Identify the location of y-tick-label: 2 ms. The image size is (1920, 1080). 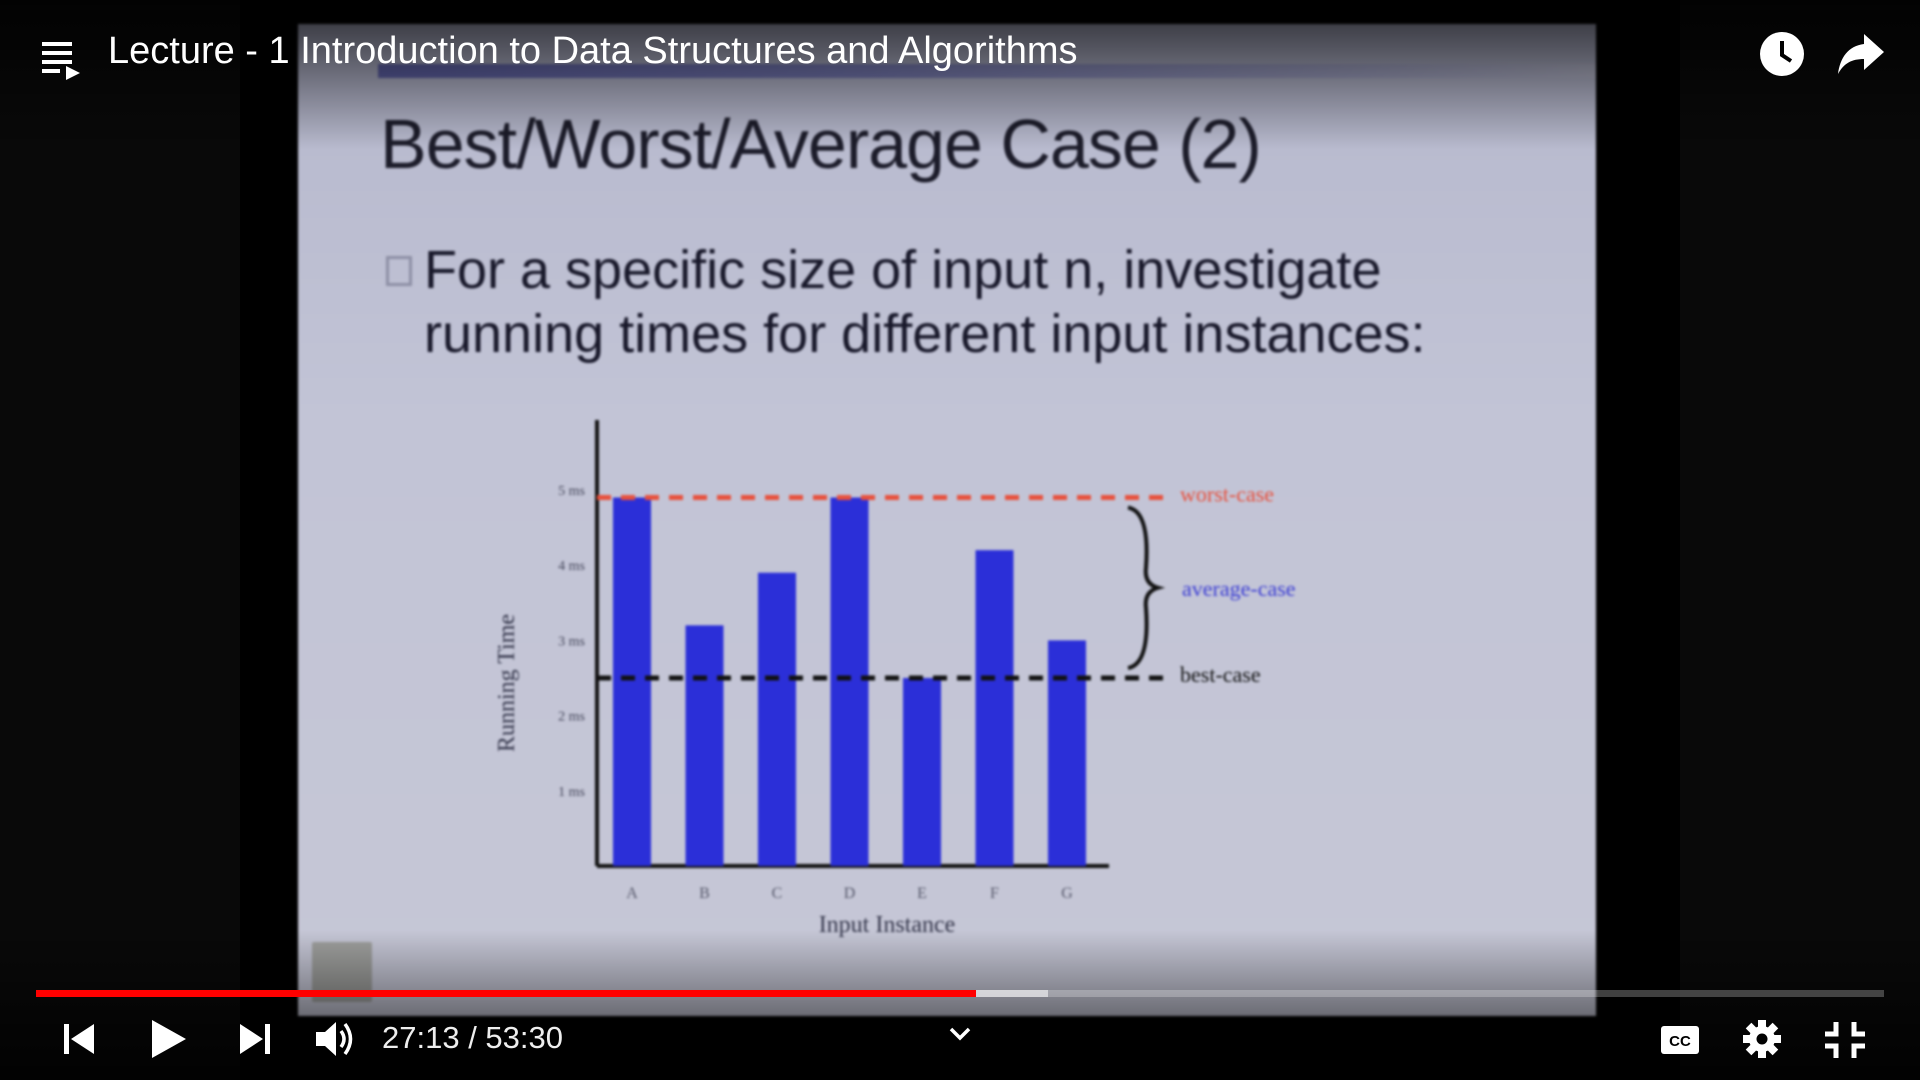
(571, 717).